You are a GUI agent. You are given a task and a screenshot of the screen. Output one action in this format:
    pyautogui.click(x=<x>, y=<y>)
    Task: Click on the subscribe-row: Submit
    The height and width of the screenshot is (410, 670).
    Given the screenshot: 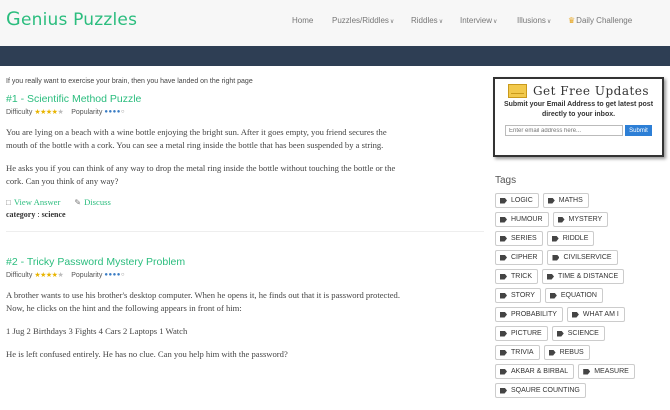 What is the action you would take?
    pyautogui.click(x=578, y=130)
    